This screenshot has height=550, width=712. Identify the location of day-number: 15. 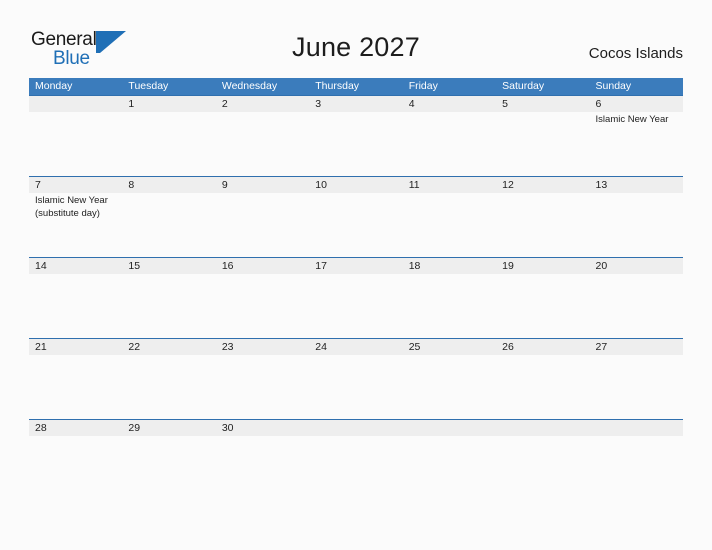
(134, 266).